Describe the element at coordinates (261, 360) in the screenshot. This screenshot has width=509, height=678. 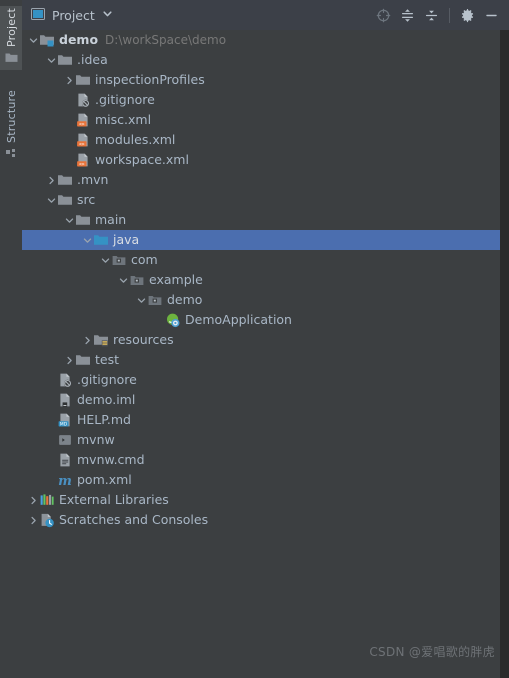
I see `tree-row: test` at that location.